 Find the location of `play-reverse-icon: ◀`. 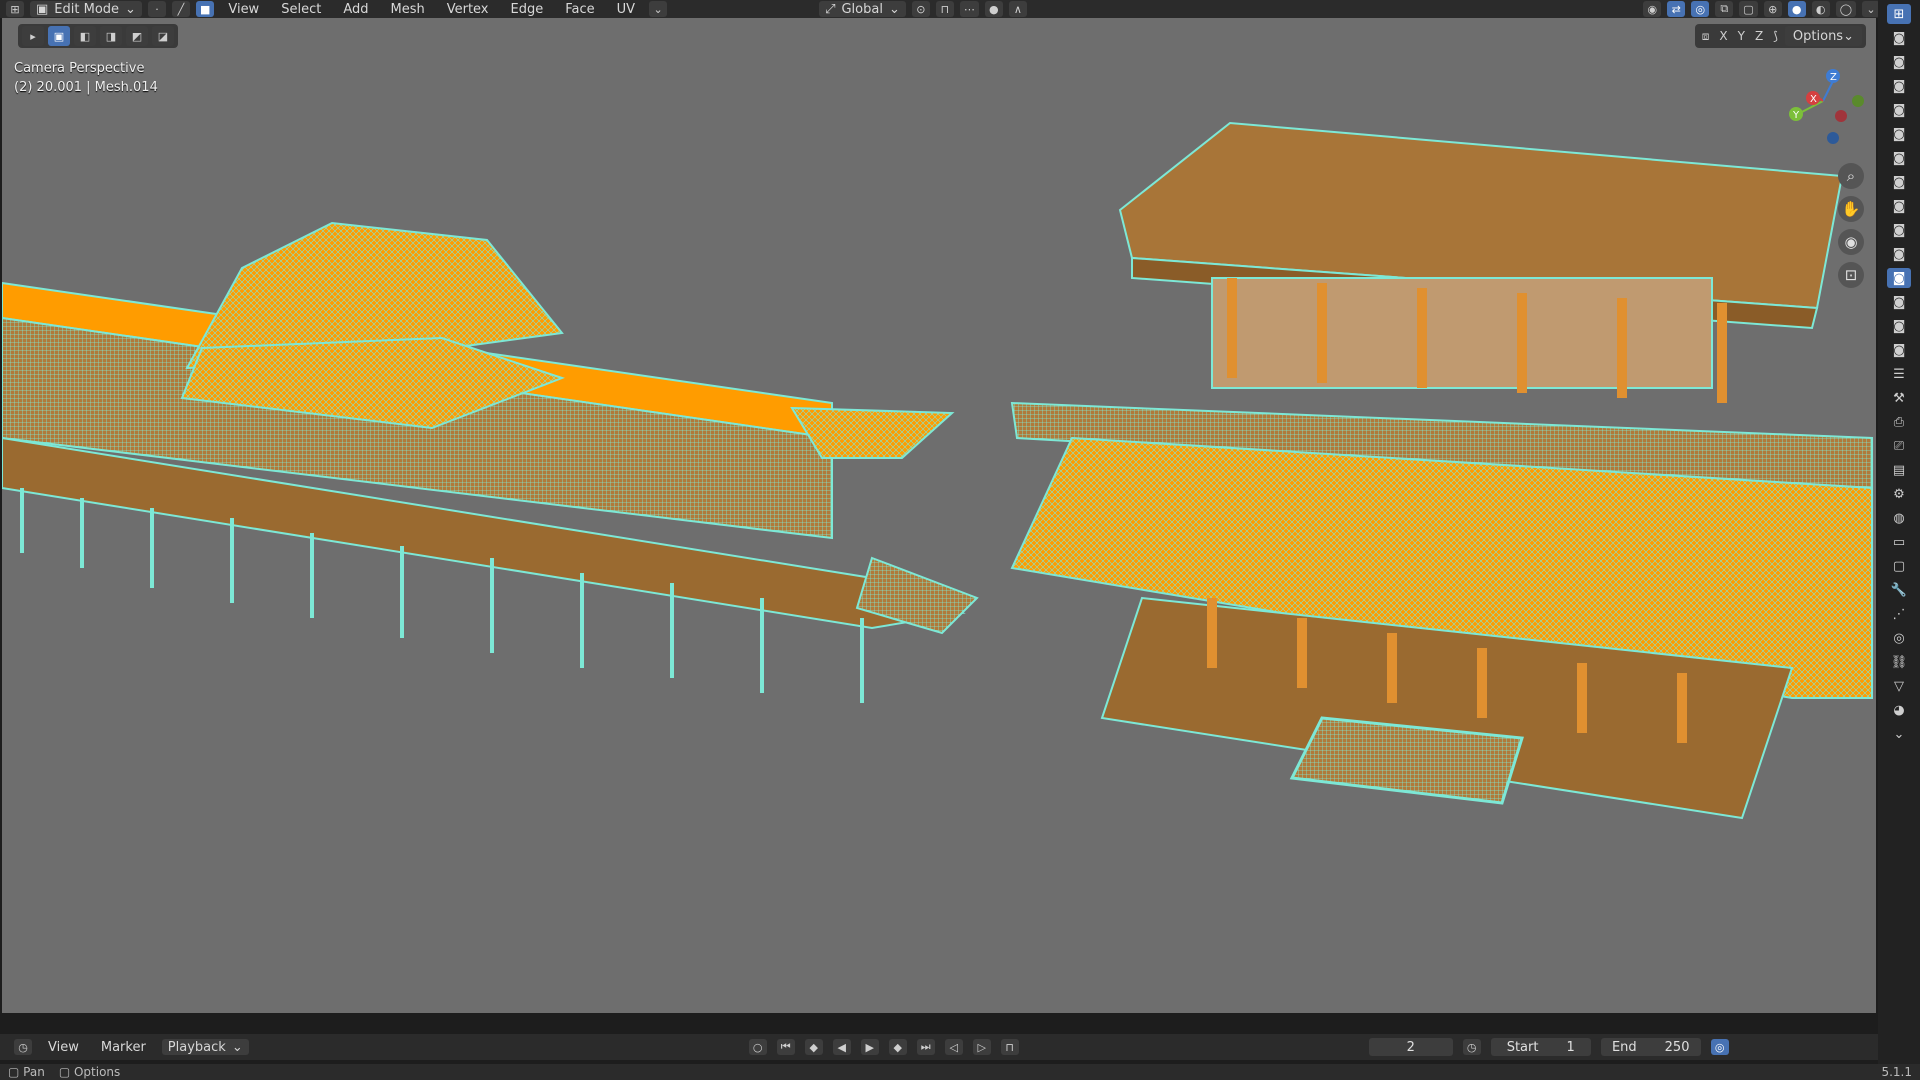

play-reverse-icon: ◀ is located at coordinates (841, 1047).